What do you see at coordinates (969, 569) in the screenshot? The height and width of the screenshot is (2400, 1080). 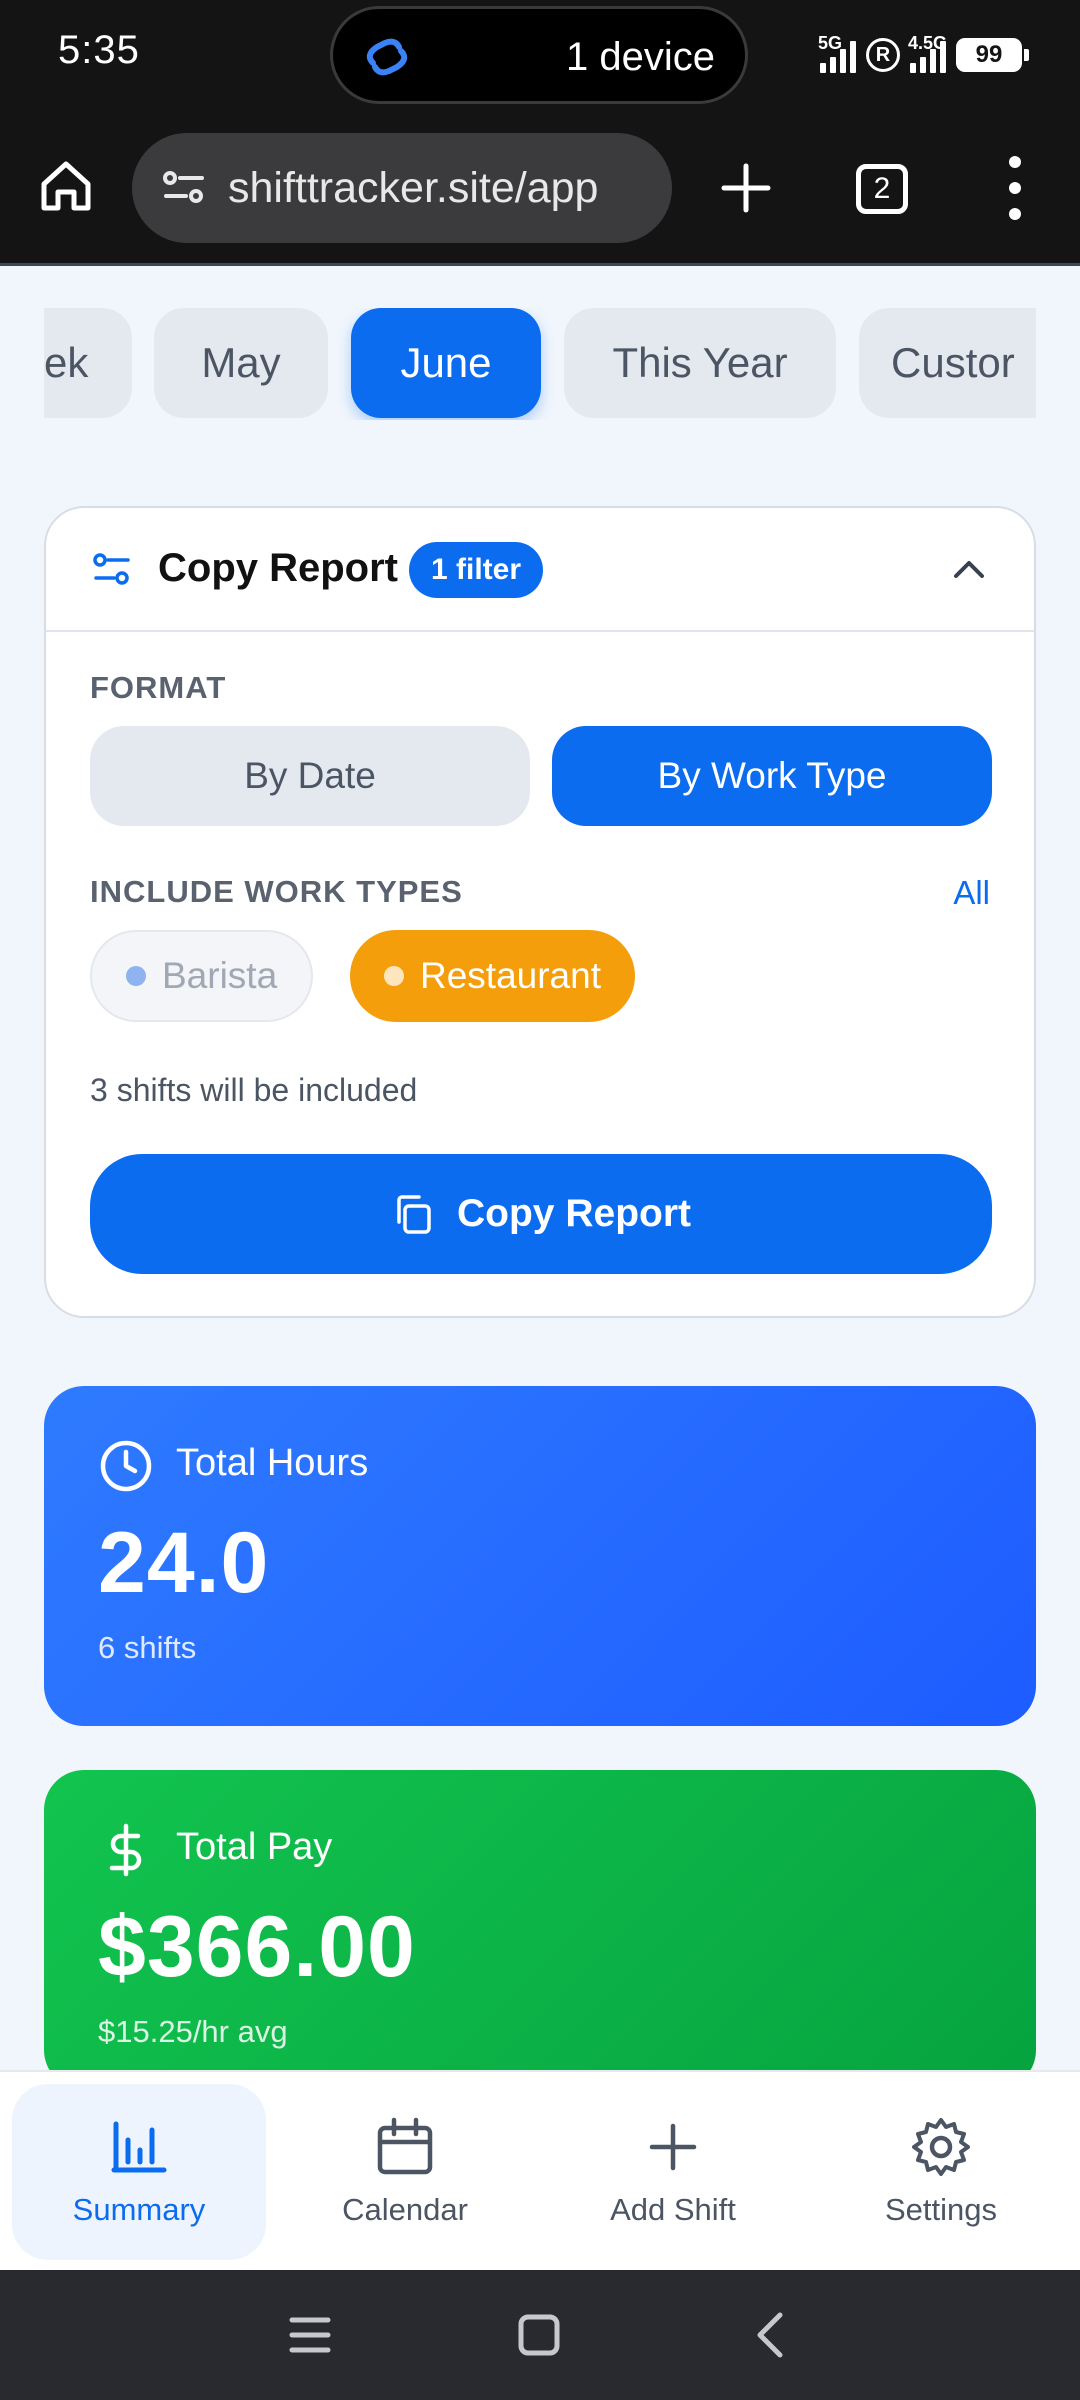 I see `chevron-up-icon` at bounding box center [969, 569].